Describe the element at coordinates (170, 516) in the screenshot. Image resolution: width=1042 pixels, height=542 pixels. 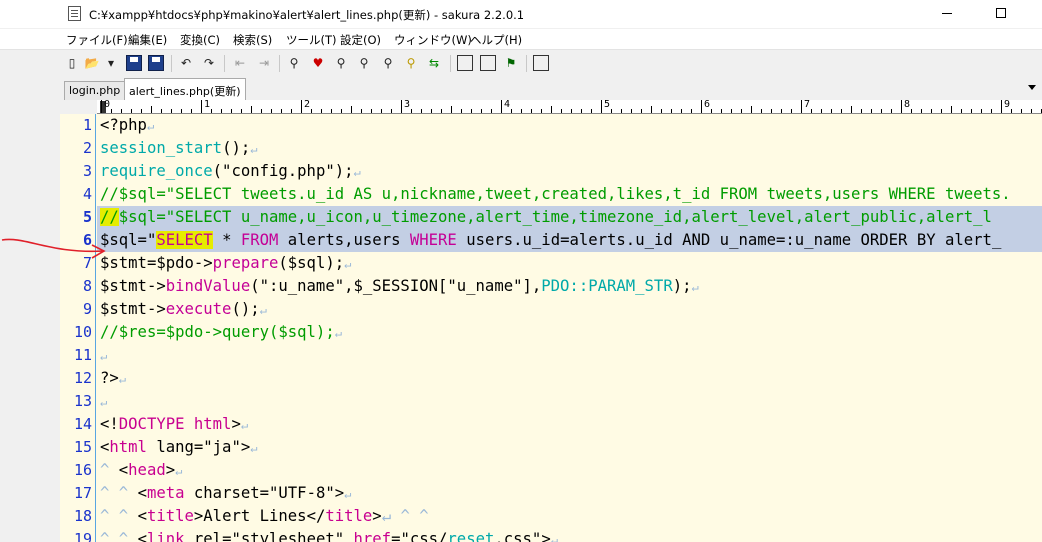
I see `code-token: title` at that location.